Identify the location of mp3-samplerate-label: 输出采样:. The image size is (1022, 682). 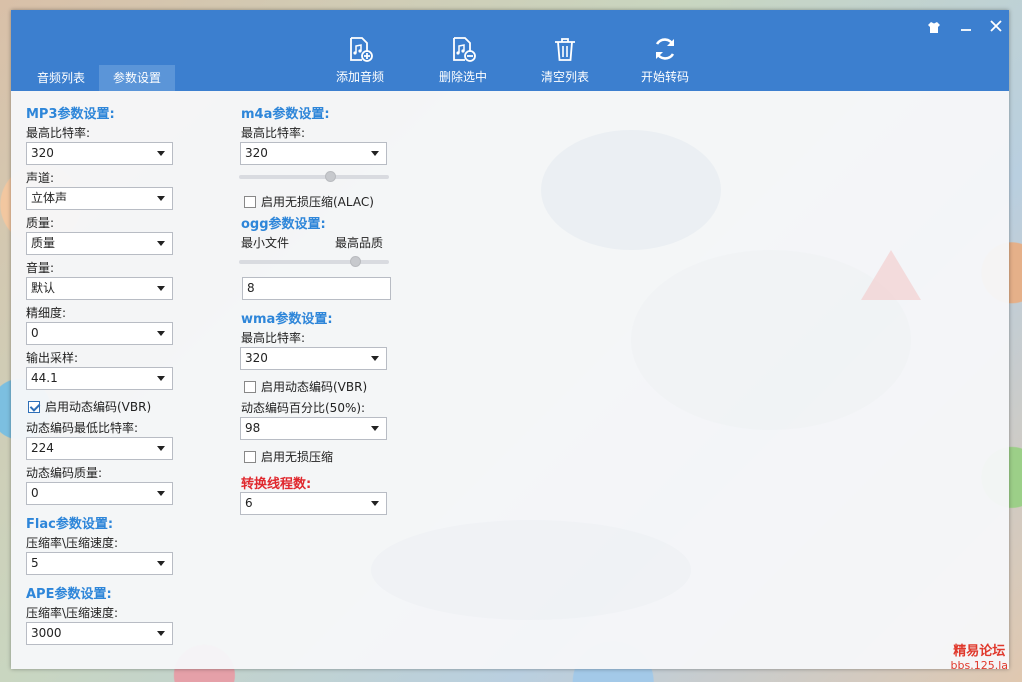
(52, 358).